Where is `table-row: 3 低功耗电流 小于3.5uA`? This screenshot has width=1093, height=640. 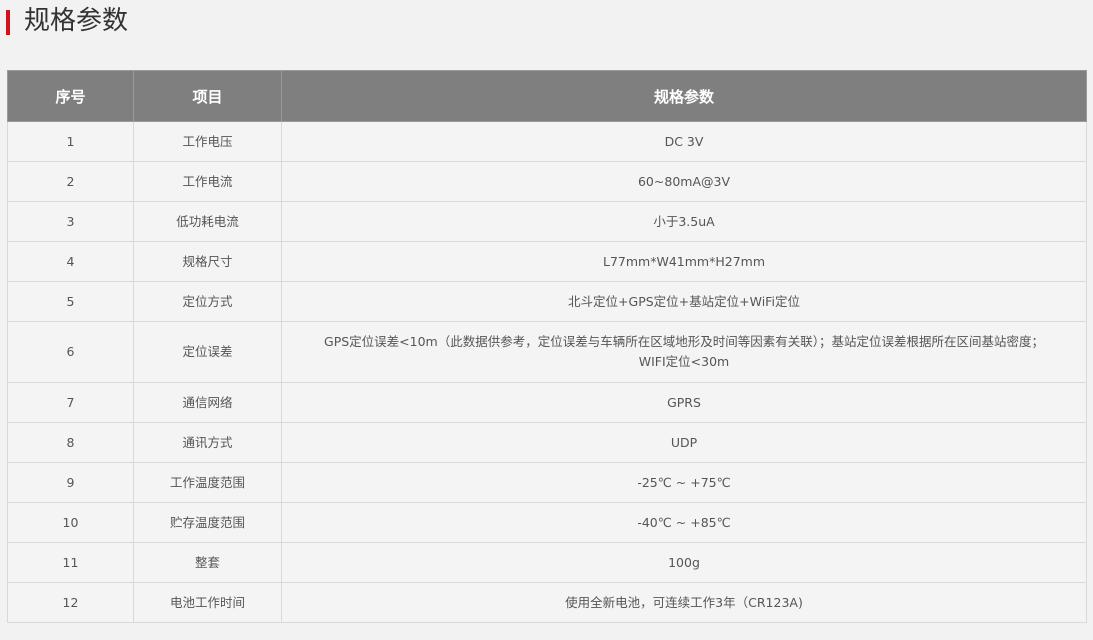
table-row: 3 低功耗电流 小于3.5uA is located at coordinates (547, 221).